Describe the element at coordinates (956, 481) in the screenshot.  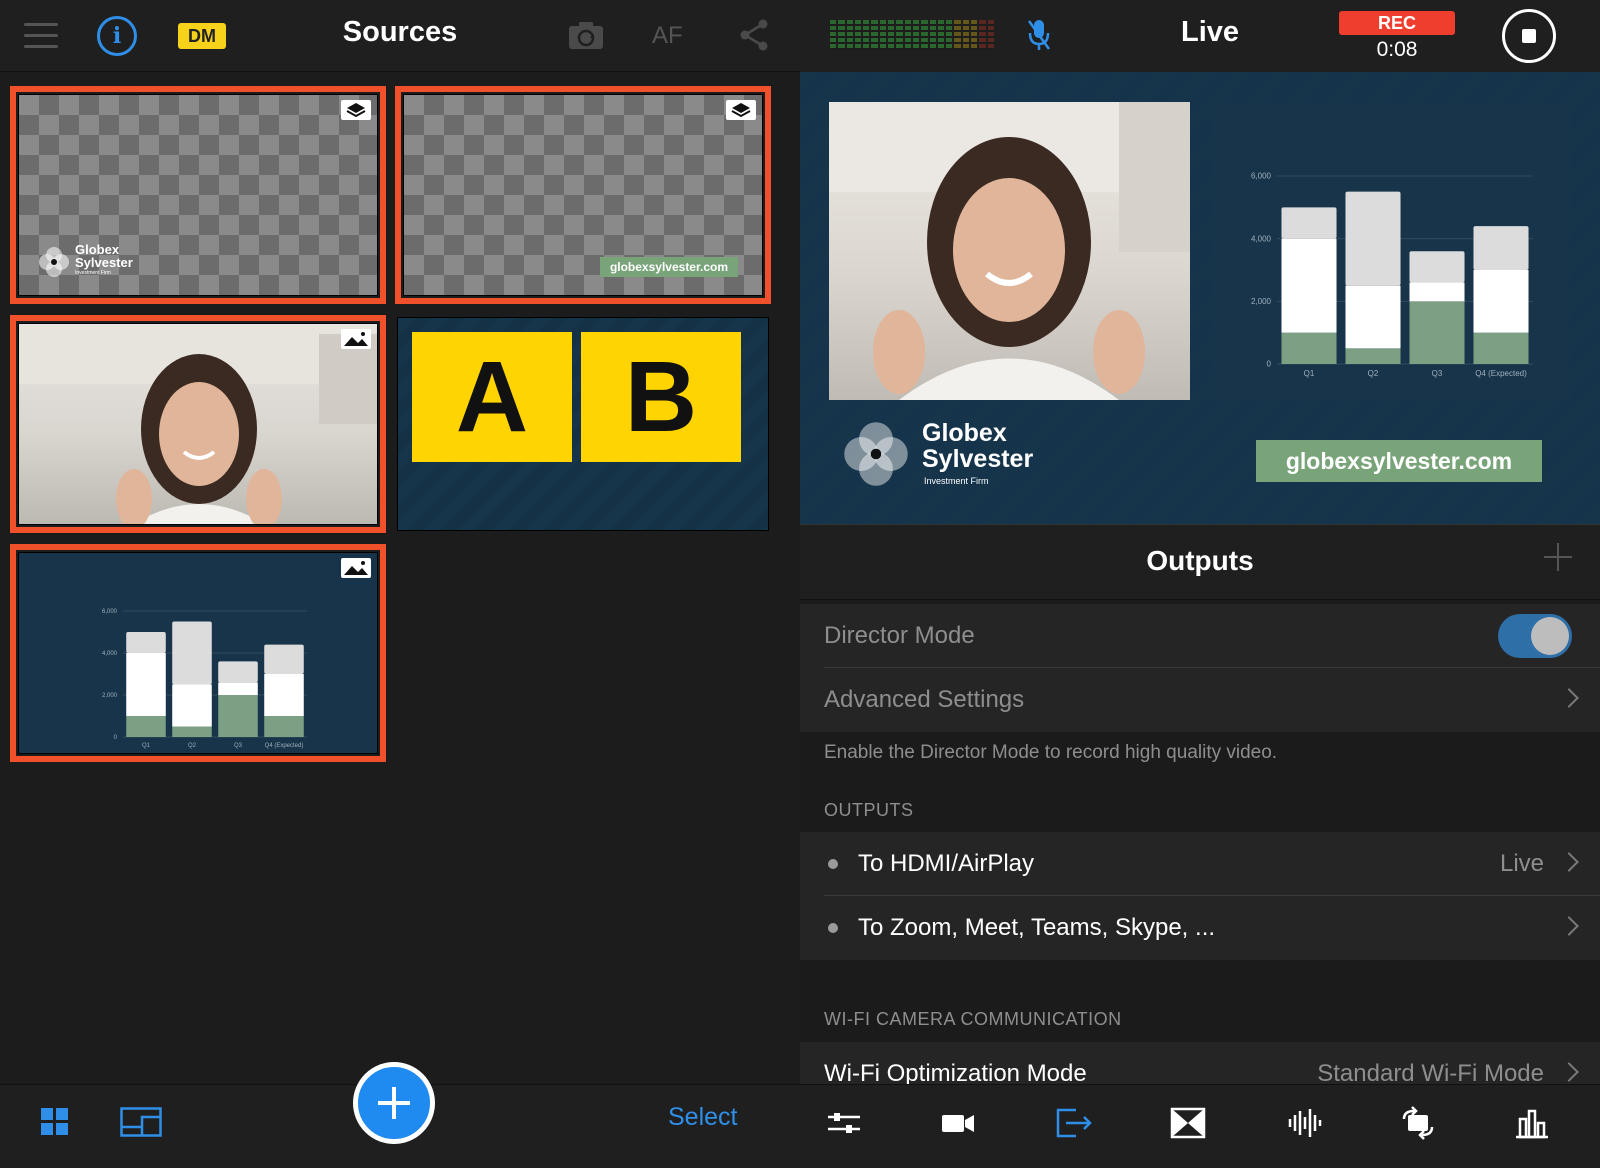
I see `logo-subtitle: Investment Firm` at that location.